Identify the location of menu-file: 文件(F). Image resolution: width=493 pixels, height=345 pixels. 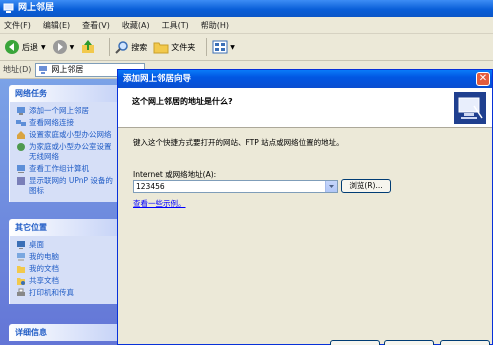
(17, 25).